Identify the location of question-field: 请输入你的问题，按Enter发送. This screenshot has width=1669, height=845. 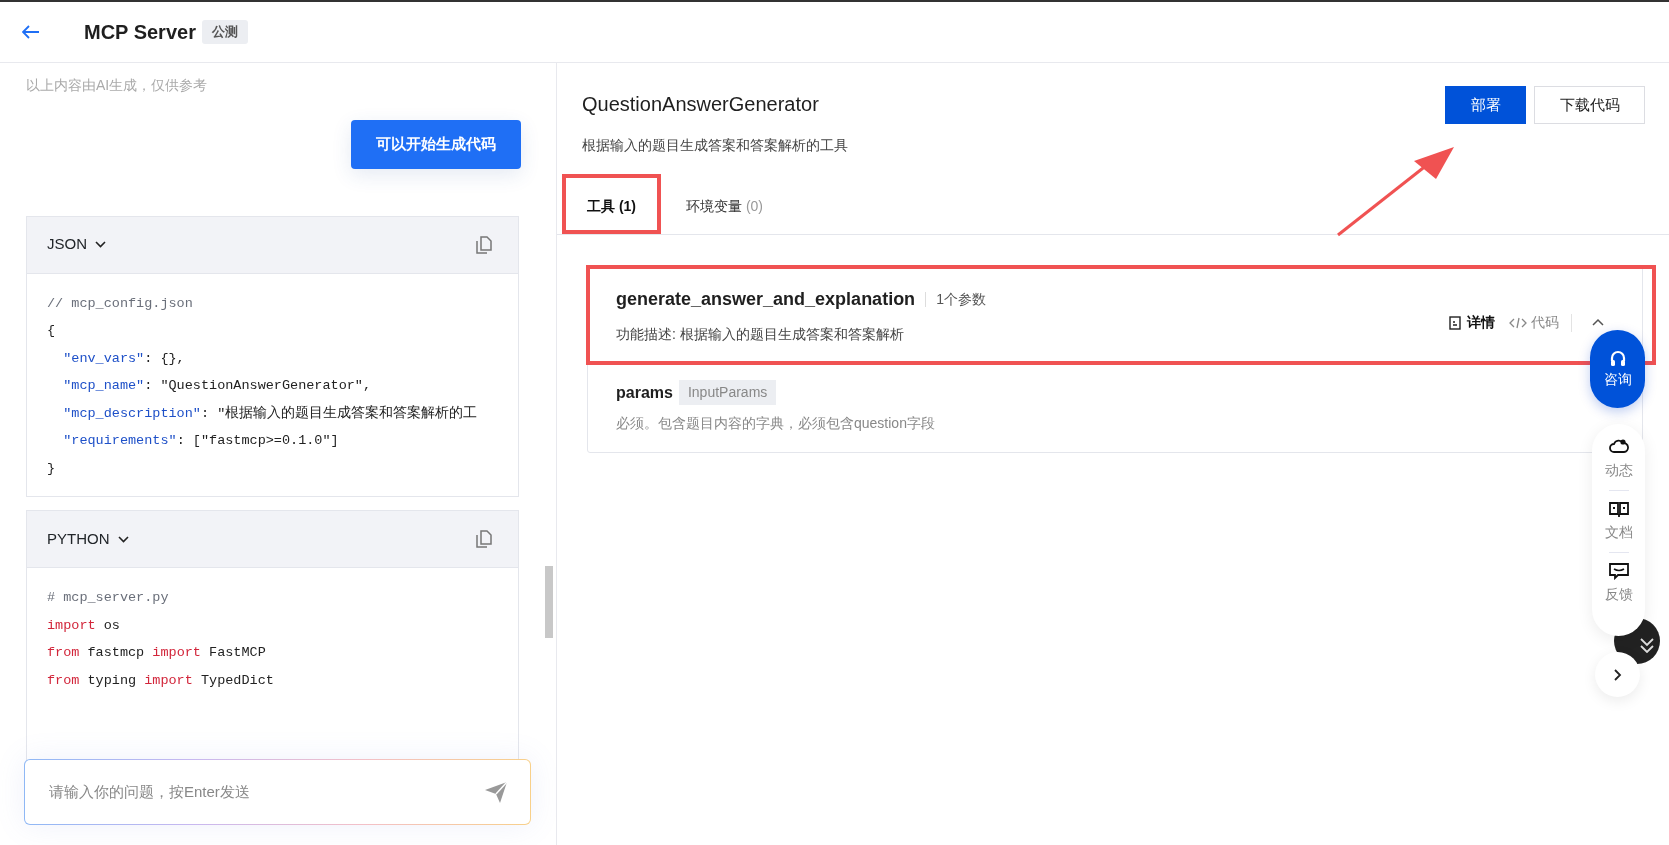
(277, 792).